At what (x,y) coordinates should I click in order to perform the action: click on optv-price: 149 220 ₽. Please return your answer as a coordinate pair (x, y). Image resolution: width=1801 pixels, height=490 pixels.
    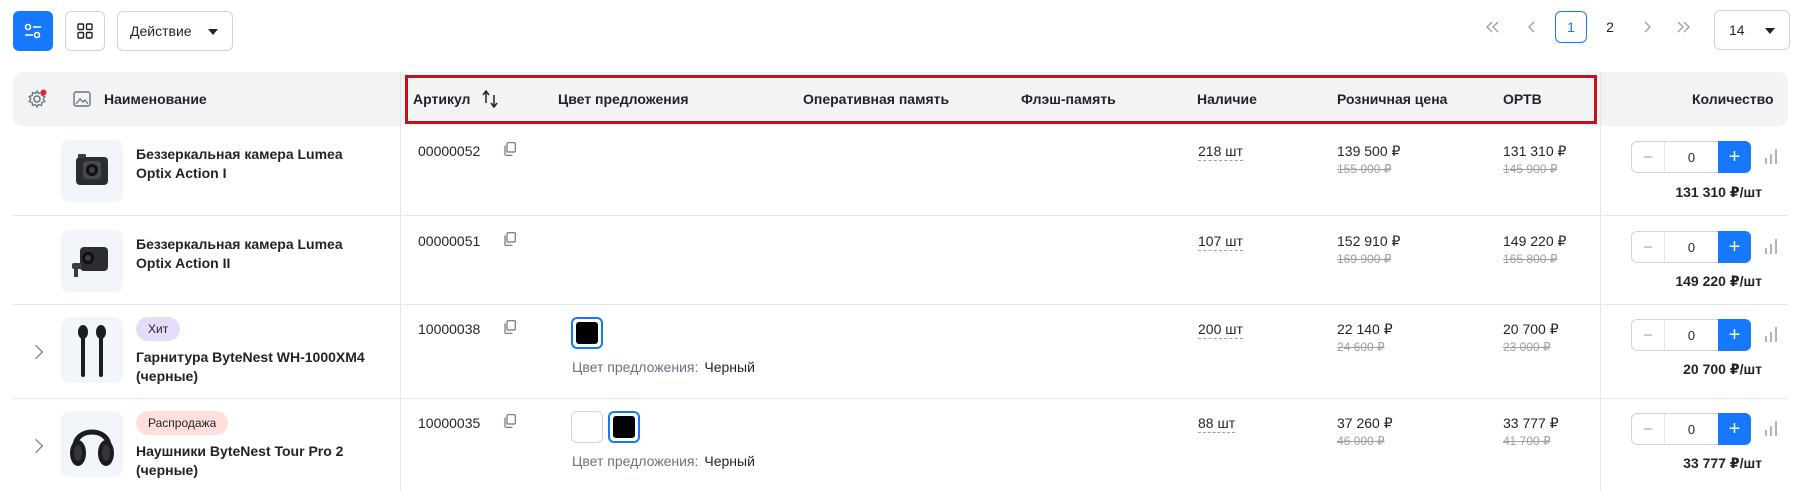
    Looking at the image, I should click on (1535, 241).